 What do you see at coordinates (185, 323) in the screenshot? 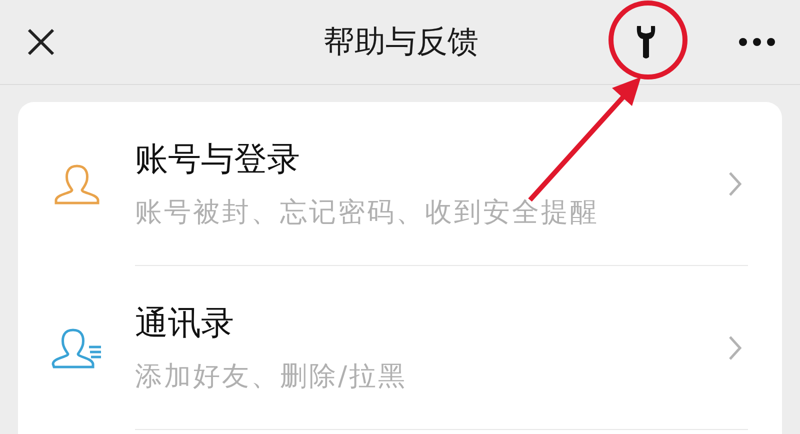
I see `item-title: 通讯录` at bounding box center [185, 323].